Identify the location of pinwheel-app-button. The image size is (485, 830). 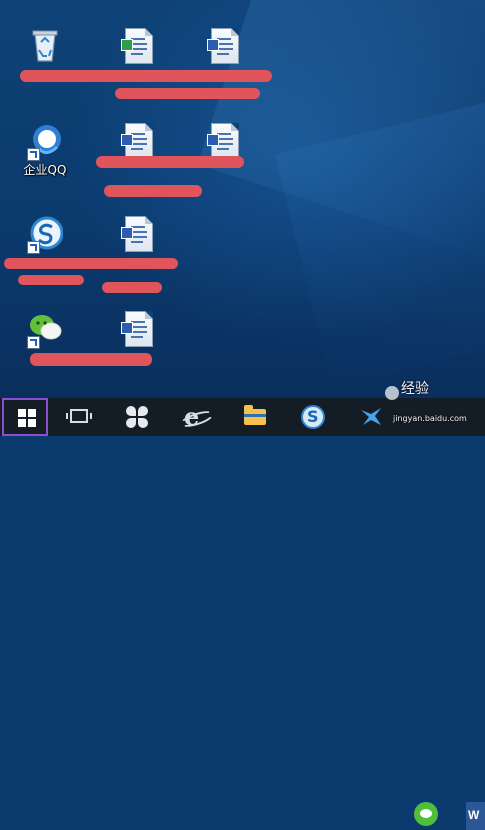
(137, 417).